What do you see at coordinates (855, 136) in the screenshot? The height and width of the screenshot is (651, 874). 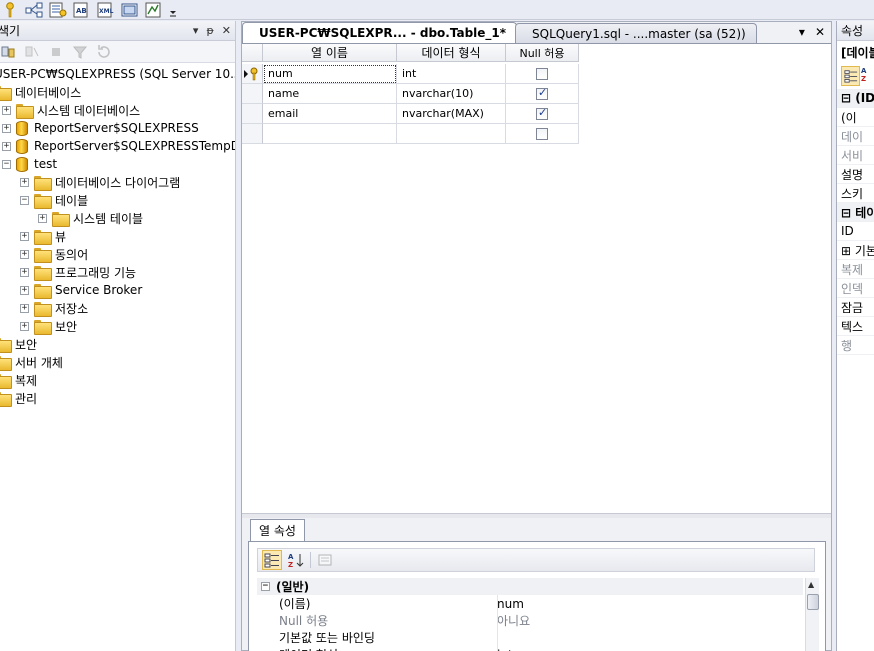 I see `property-row: 데이` at bounding box center [855, 136].